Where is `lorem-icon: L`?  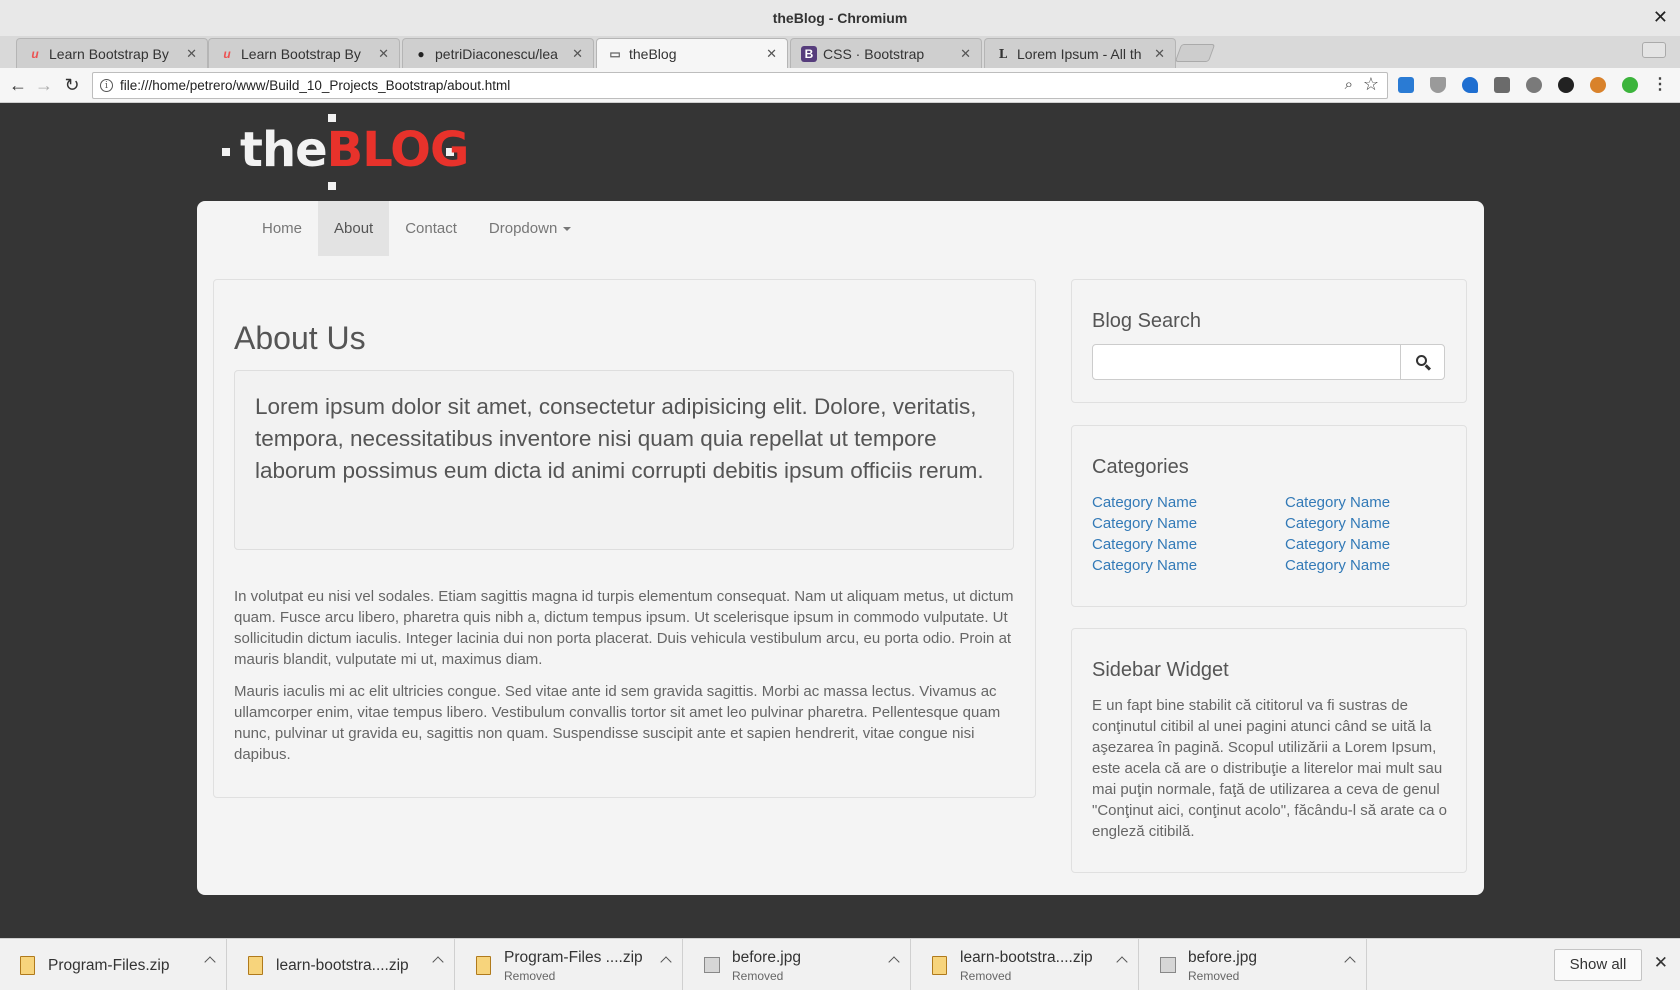 lorem-icon: L is located at coordinates (1003, 53).